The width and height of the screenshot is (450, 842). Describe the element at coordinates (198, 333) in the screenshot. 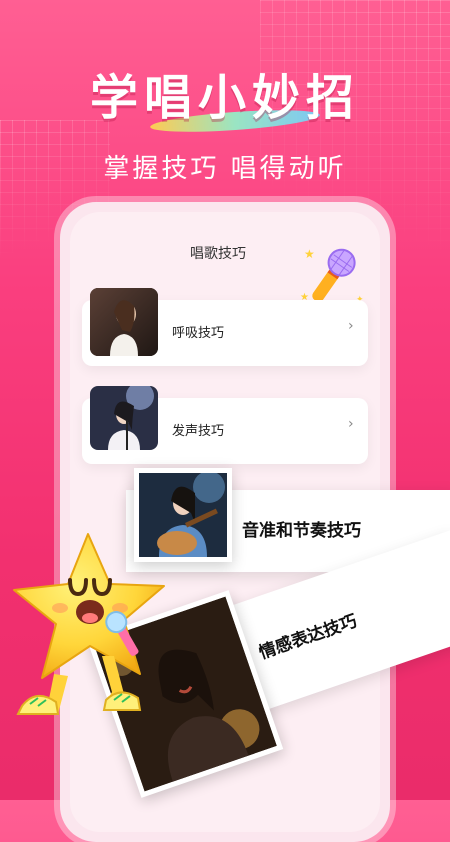

I see `list-item-label: 呼吸技巧` at that location.